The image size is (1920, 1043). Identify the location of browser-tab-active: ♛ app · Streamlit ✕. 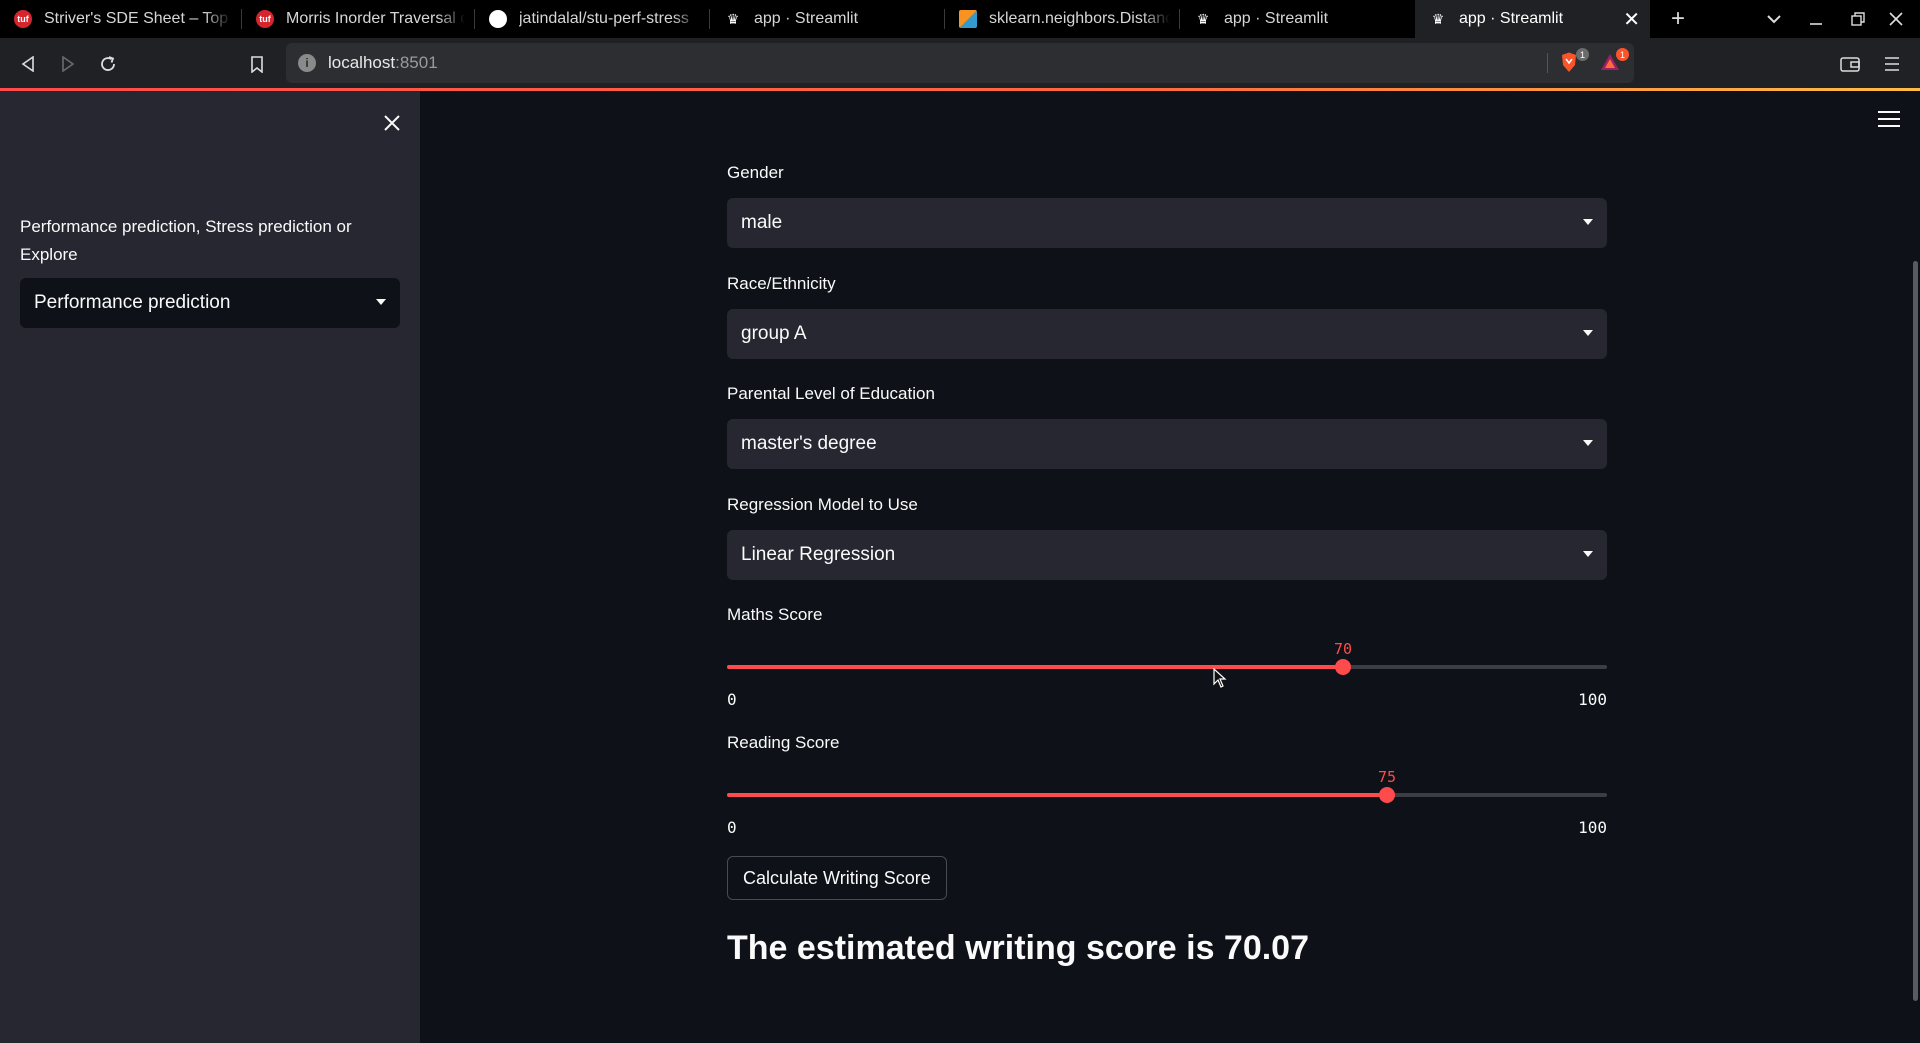
(1532, 19).